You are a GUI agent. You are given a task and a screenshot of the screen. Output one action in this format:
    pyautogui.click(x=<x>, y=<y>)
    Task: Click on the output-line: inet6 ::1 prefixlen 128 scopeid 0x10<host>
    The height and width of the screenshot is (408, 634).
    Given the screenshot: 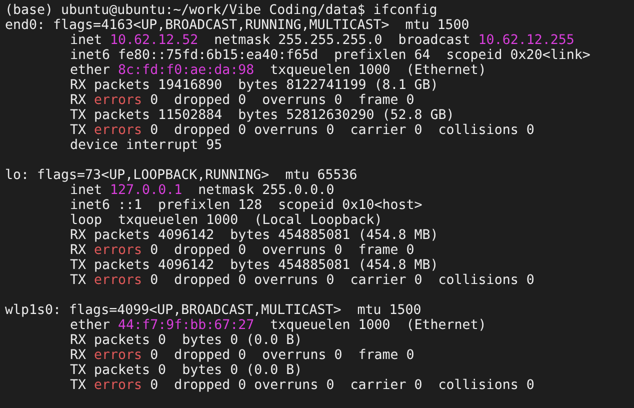 What is the action you would take?
    pyautogui.click(x=246, y=205)
    